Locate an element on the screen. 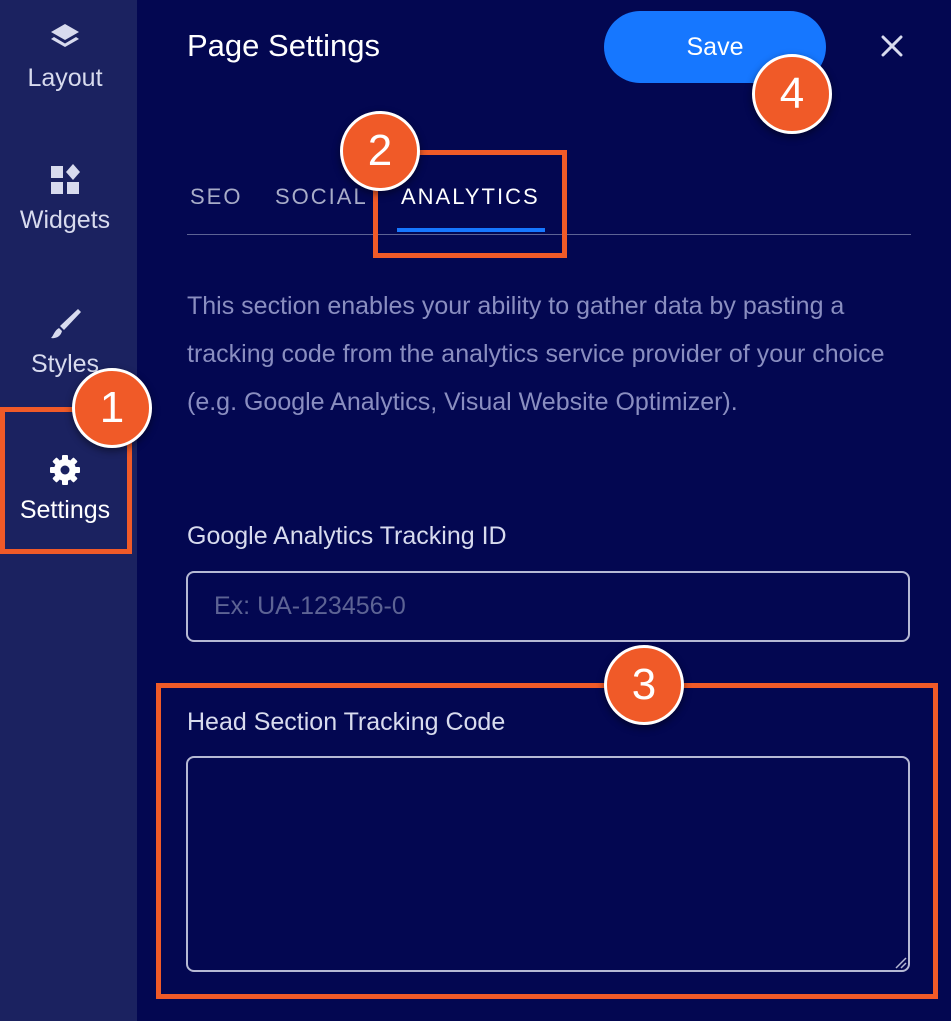 The width and height of the screenshot is (951, 1024). sidebar-item-widgets: Widgets is located at coordinates (65, 198).